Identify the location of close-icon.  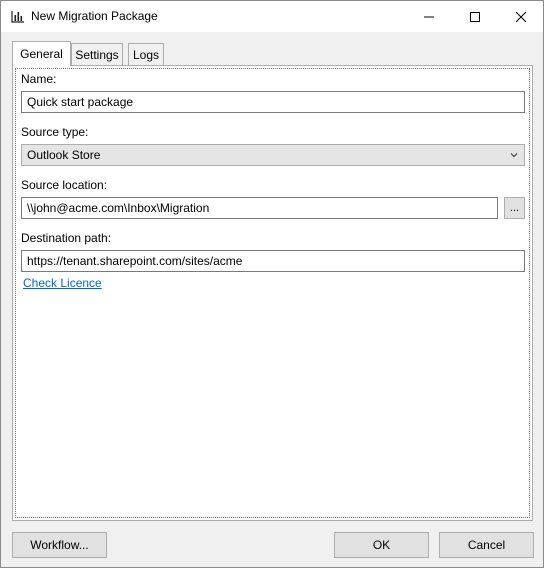
(521, 16).